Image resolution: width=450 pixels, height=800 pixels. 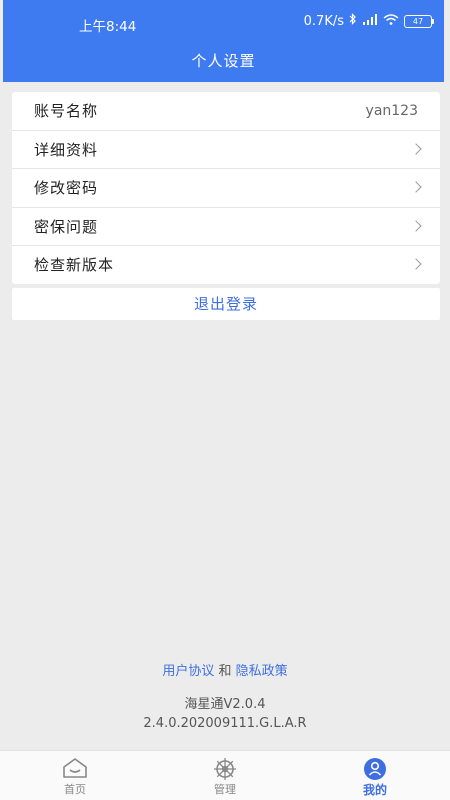 What do you see at coordinates (74, 265) in the screenshot?
I see `settings-label: 检查新版本` at bounding box center [74, 265].